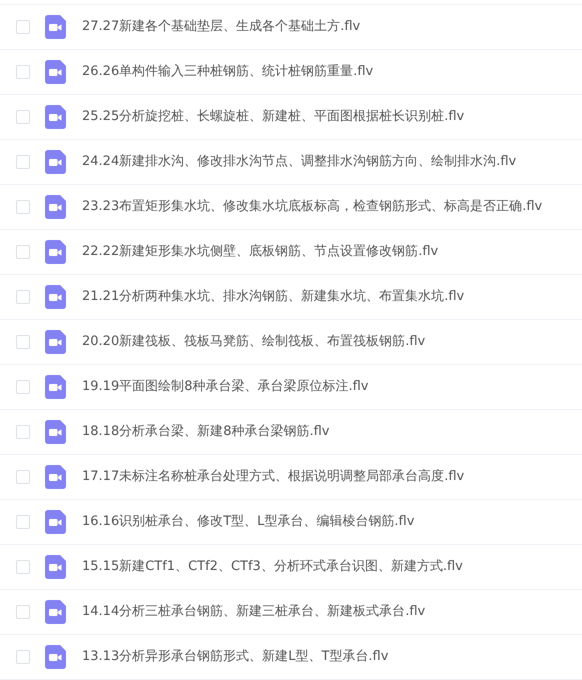  Describe the element at coordinates (225, 387) in the screenshot. I see `file-name: 19.19平面图绘制8种承台梁、承台梁原位标注.flv` at that location.